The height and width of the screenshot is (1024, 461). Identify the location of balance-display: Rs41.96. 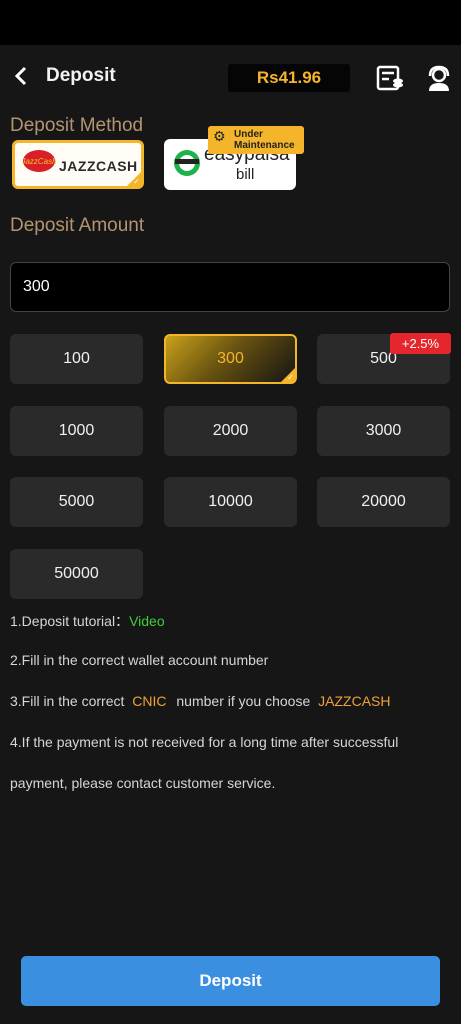
(289, 78).